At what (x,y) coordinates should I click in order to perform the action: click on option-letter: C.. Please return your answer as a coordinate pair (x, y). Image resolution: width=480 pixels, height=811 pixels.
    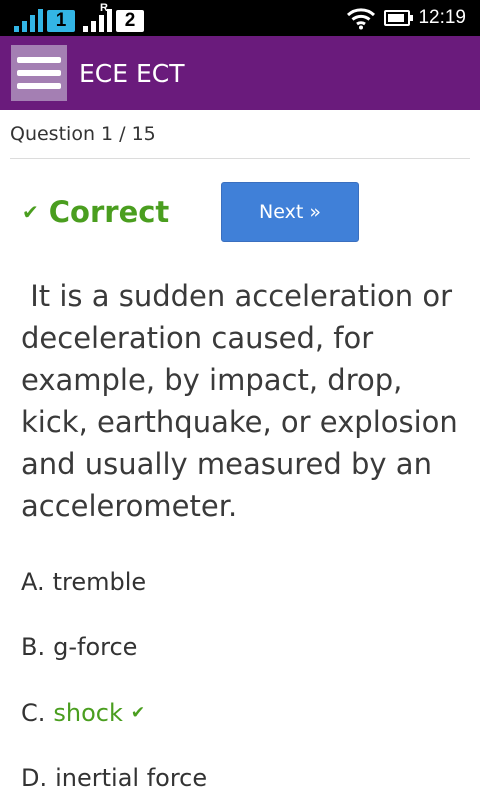
    Looking at the image, I should click on (33, 713).